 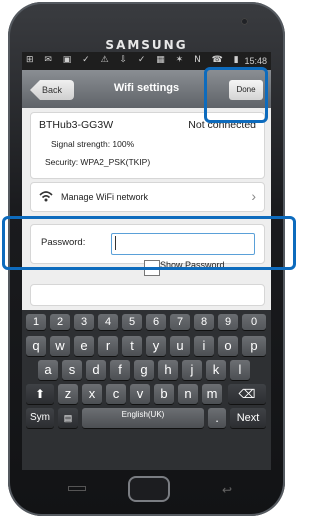 I want to click on status-icons: ⊞ ✉ ▣ ✓ ⚠ ⇩ ✓ ▦ ✶ N ☎ ▮, so click(x=134, y=60).